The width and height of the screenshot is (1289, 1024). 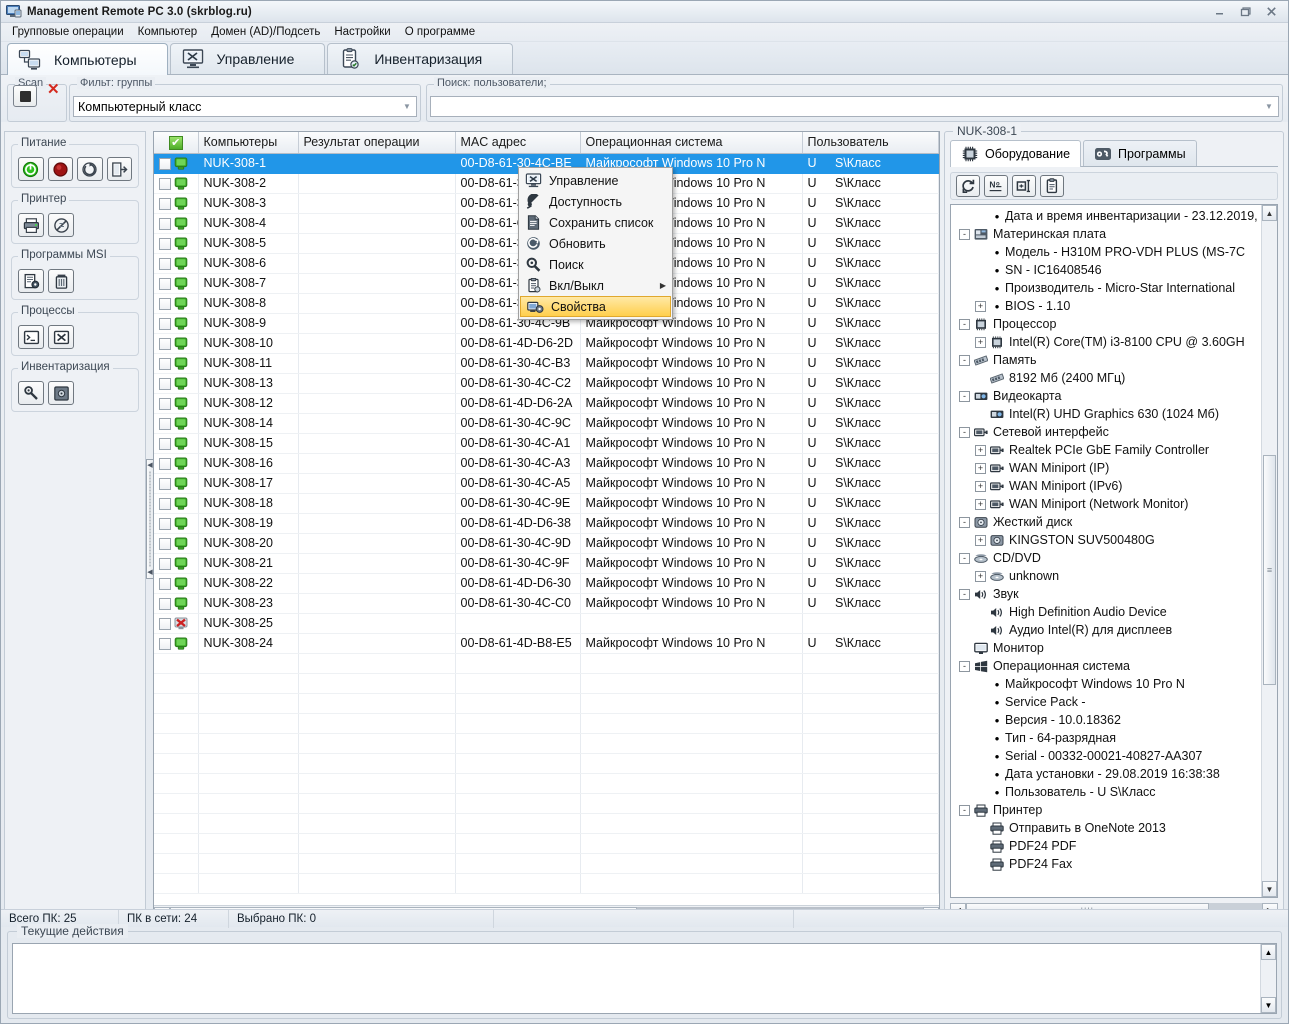 I want to click on rename-button, so click(x=1024, y=186).